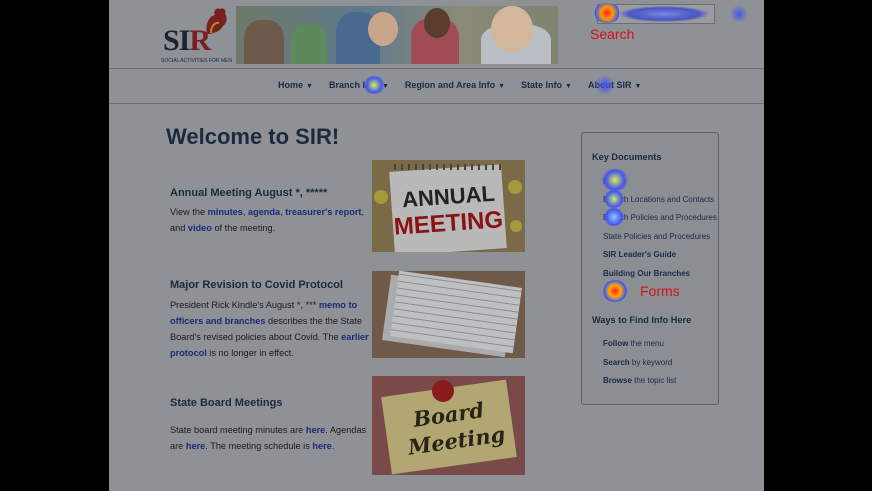  What do you see at coordinates (639, 380) in the screenshot?
I see `sidebar-link-browse-topics: Browse the topic list` at bounding box center [639, 380].